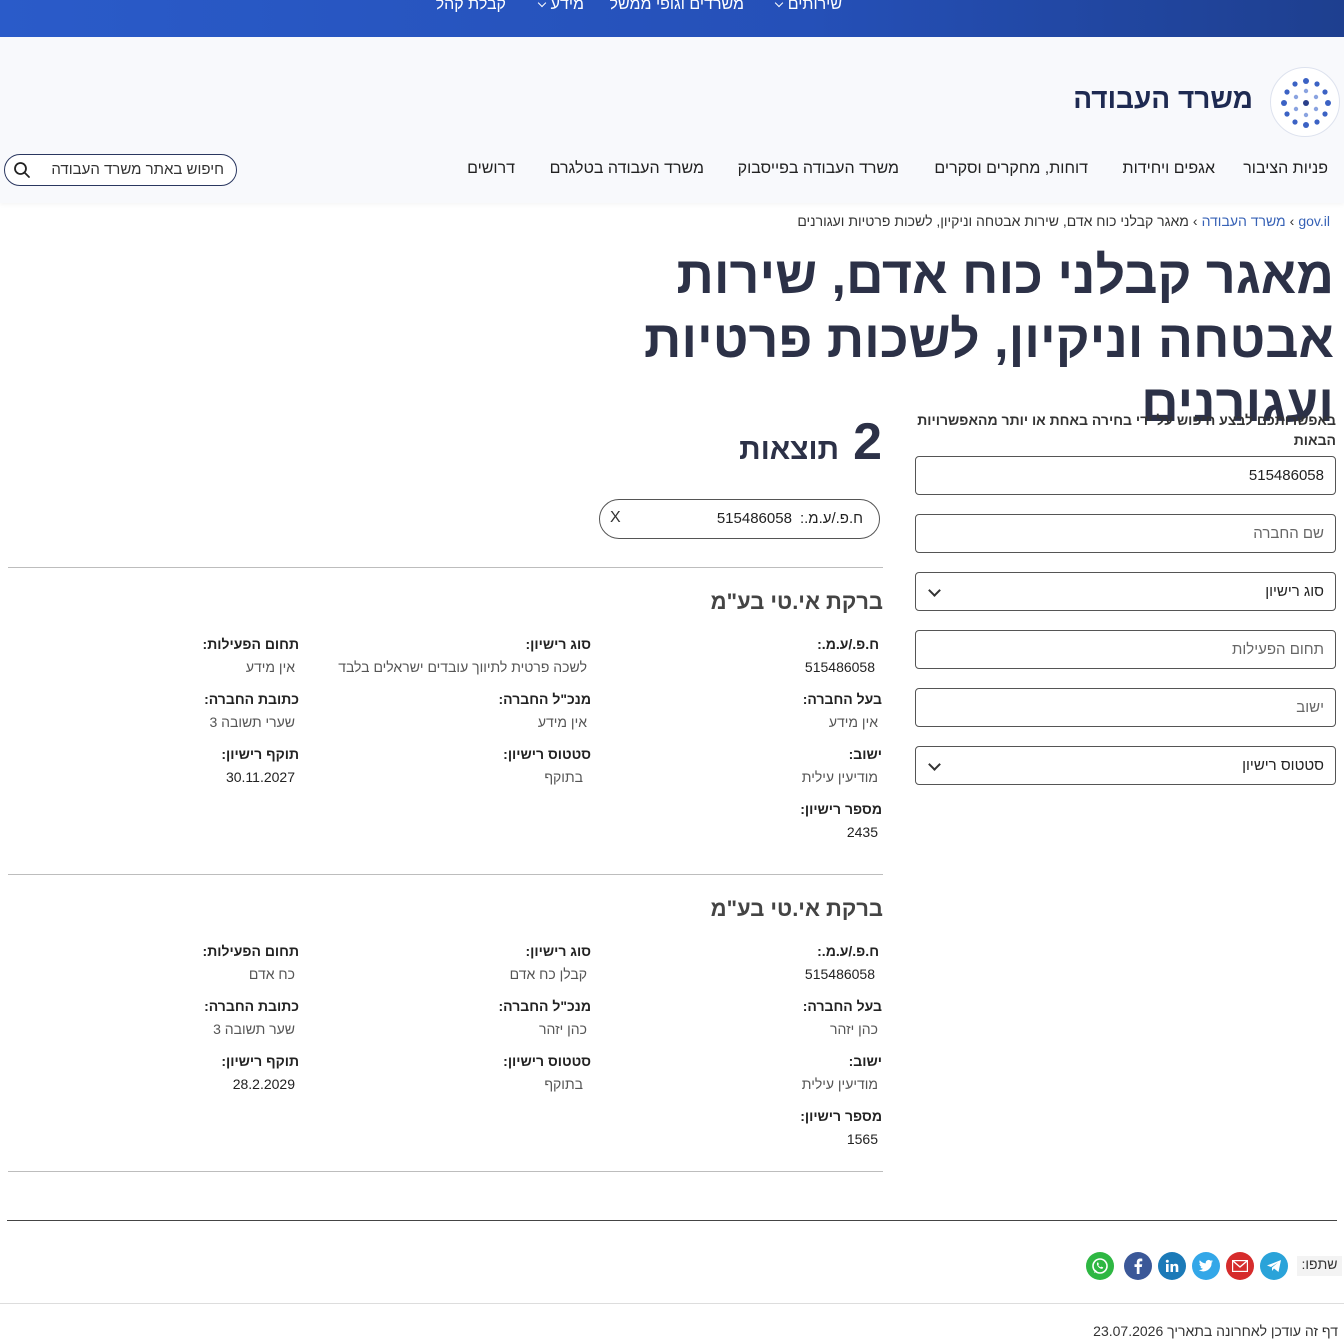 This screenshot has width=1344, height=1344. I want to click on breadcrumb-home: gov.il, so click(1314, 221).